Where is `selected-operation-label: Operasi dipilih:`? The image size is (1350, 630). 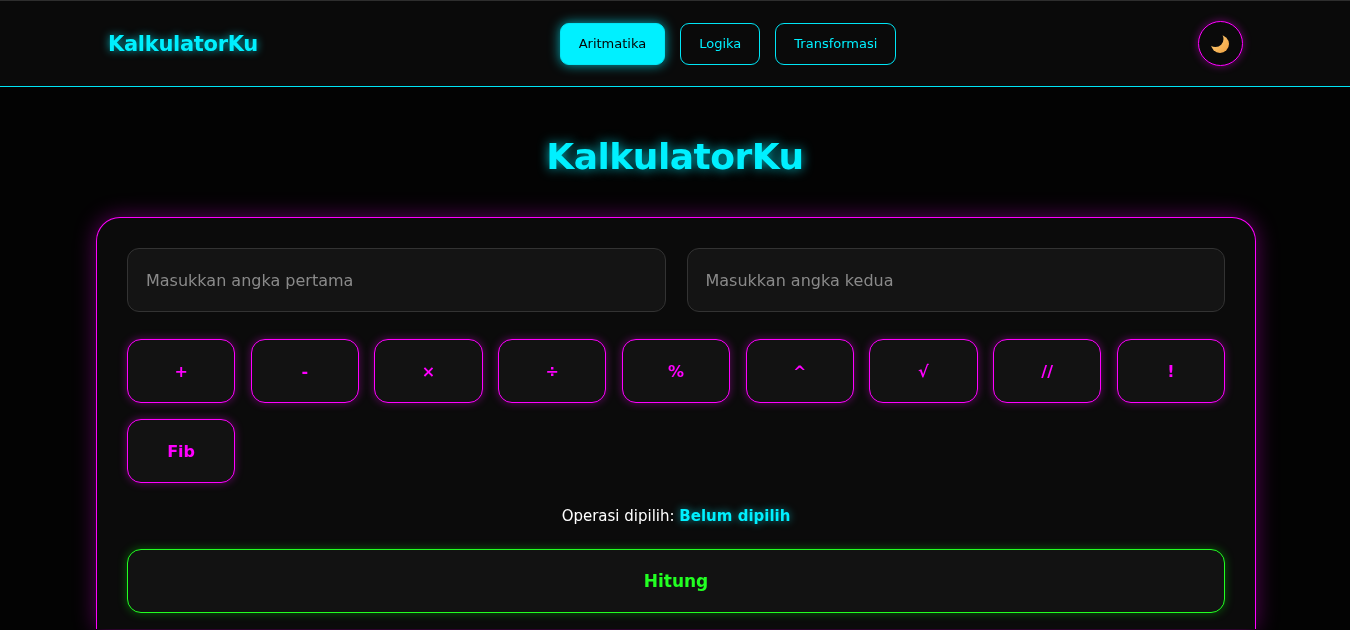 selected-operation-label: Operasi dipilih: is located at coordinates (618, 516).